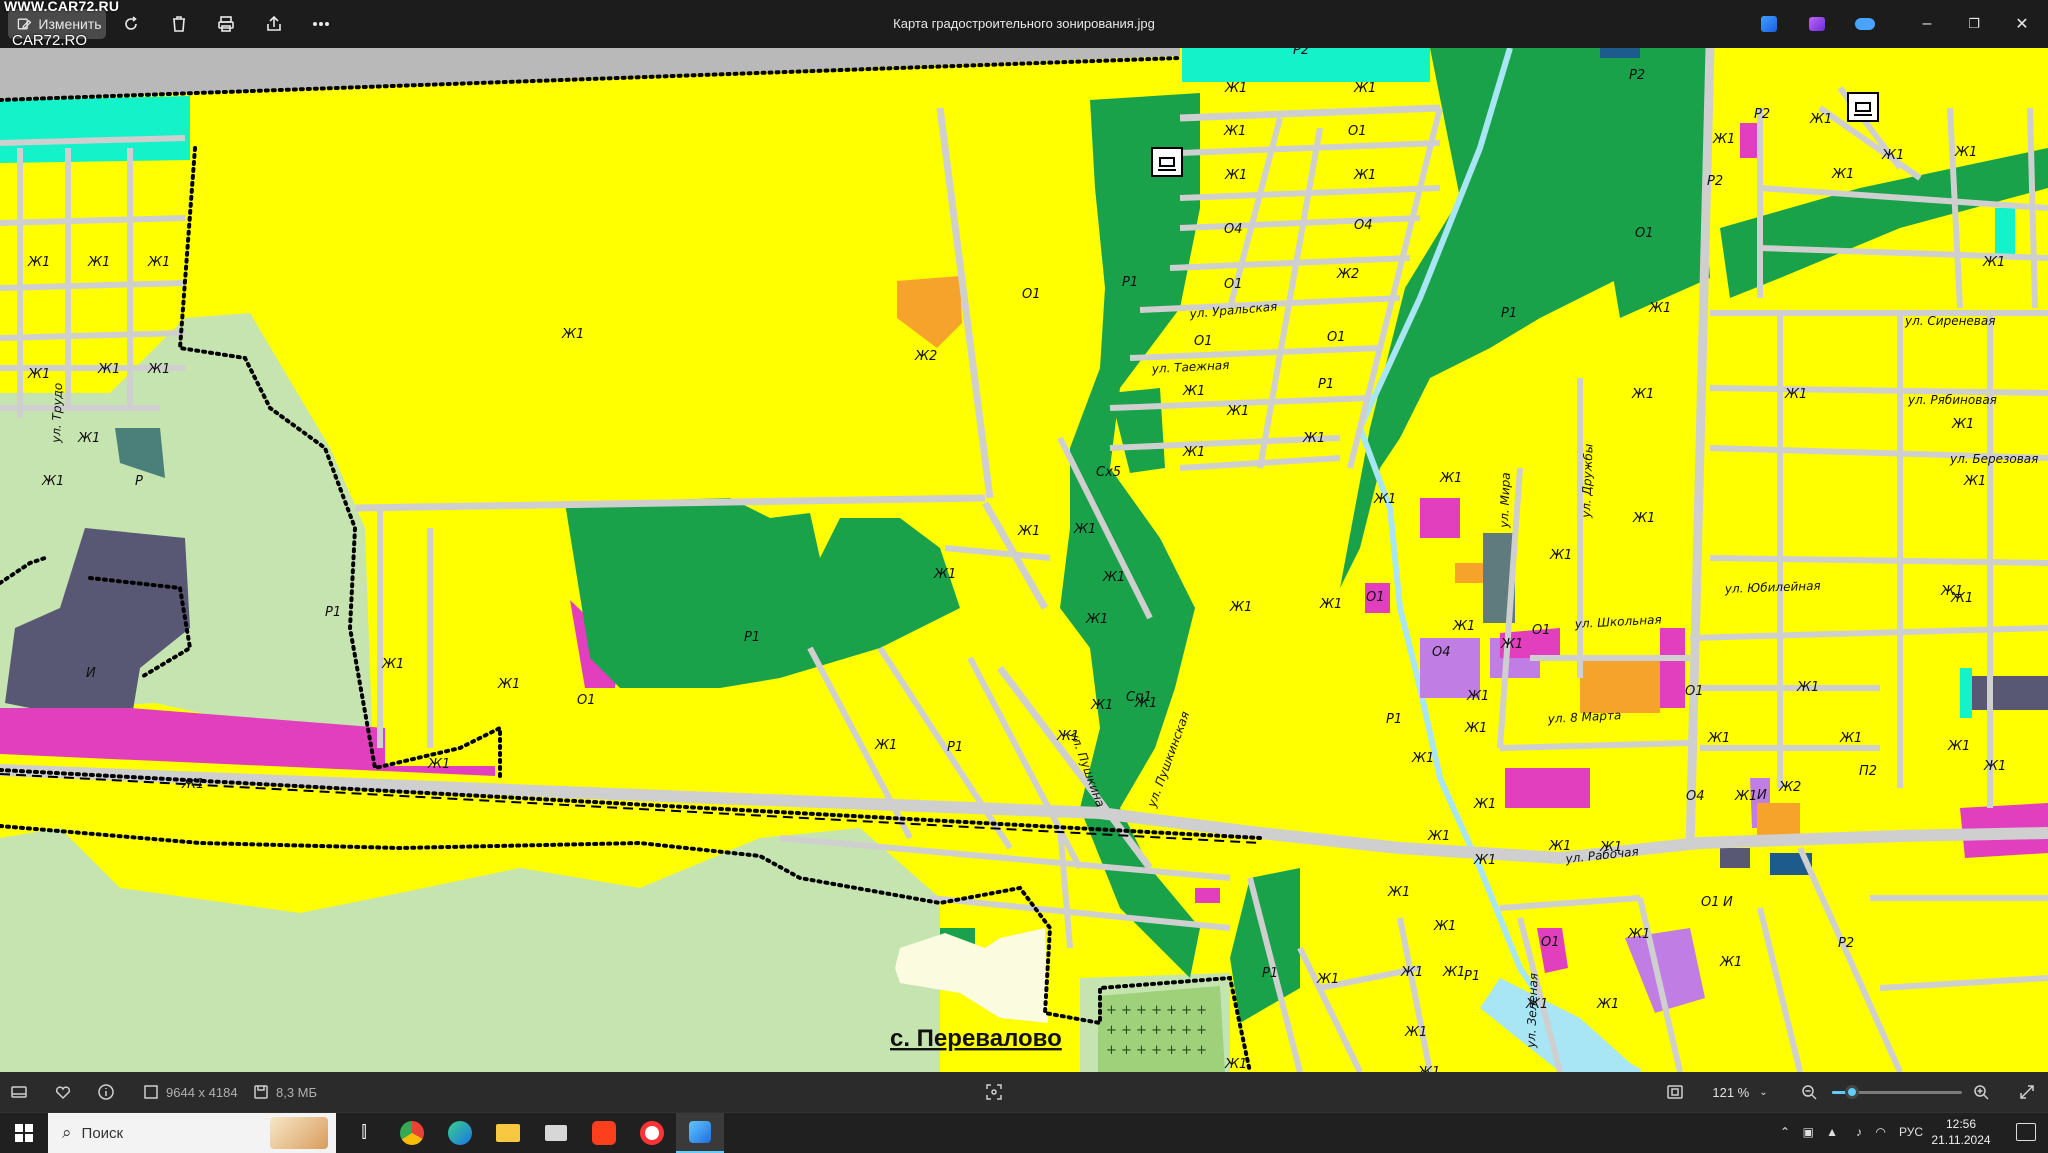 Image resolution: width=2048 pixels, height=1153 pixels. I want to click on favorite-button, so click(63, 1092).